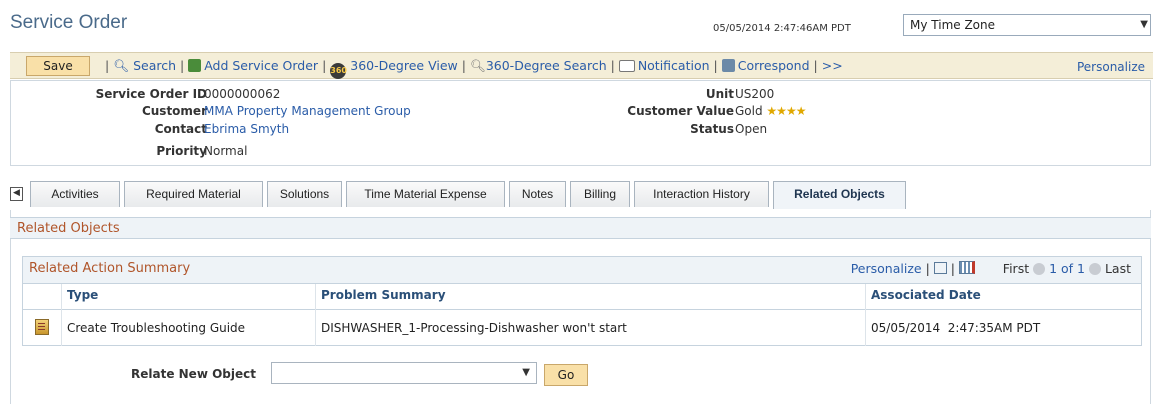 The image size is (1153, 404). What do you see at coordinates (404, 65) in the screenshot?
I see `360-degree-view-label: 360-Degree View` at bounding box center [404, 65].